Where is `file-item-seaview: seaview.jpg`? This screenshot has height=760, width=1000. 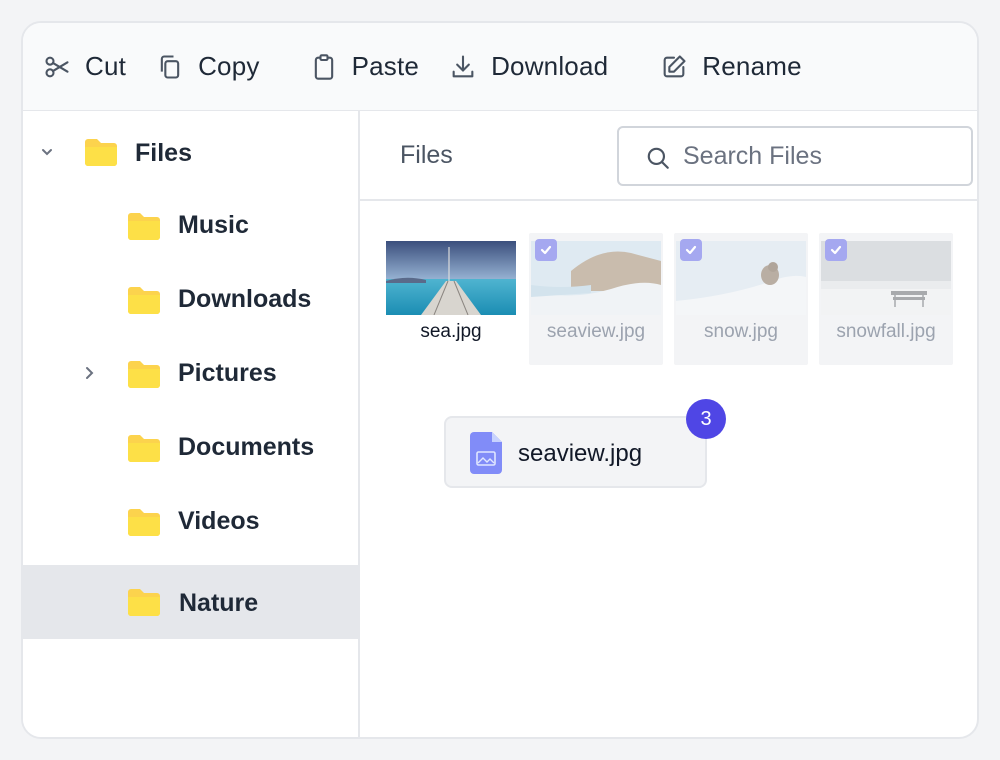 file-item-seaview: seaview.jpg is located at coordinates (596, 299).